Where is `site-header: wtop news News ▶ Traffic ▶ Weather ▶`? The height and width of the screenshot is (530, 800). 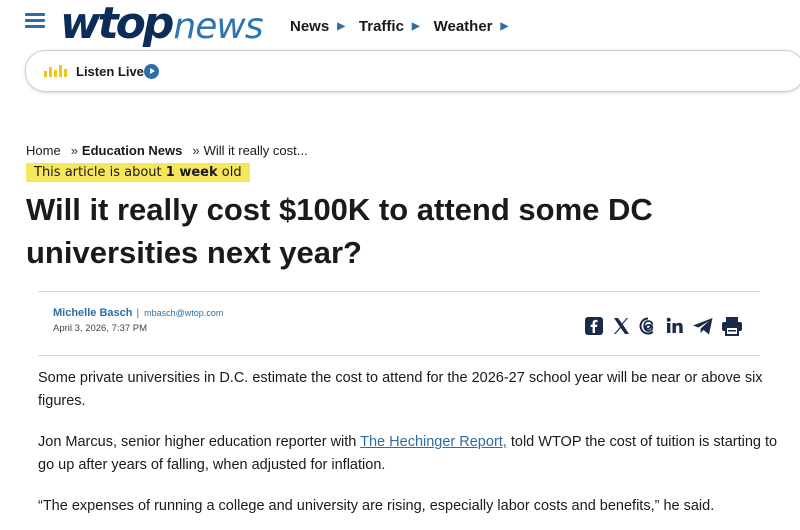
site-header: wtop news News ▶ Traffic ▶ Weather ▶ is located at coordinates (400, 25).